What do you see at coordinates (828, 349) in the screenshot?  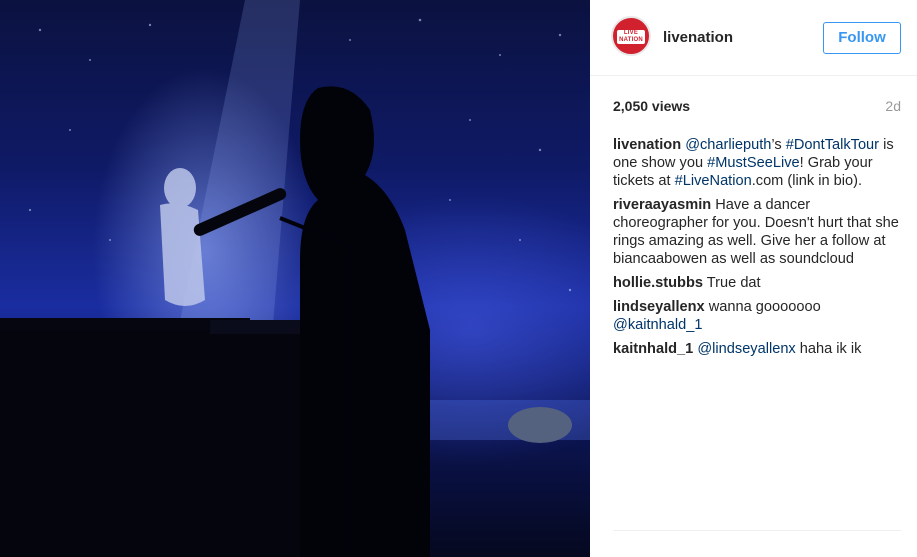 I see `comment-text: haha ik ik` at bounding box center [828, 349].